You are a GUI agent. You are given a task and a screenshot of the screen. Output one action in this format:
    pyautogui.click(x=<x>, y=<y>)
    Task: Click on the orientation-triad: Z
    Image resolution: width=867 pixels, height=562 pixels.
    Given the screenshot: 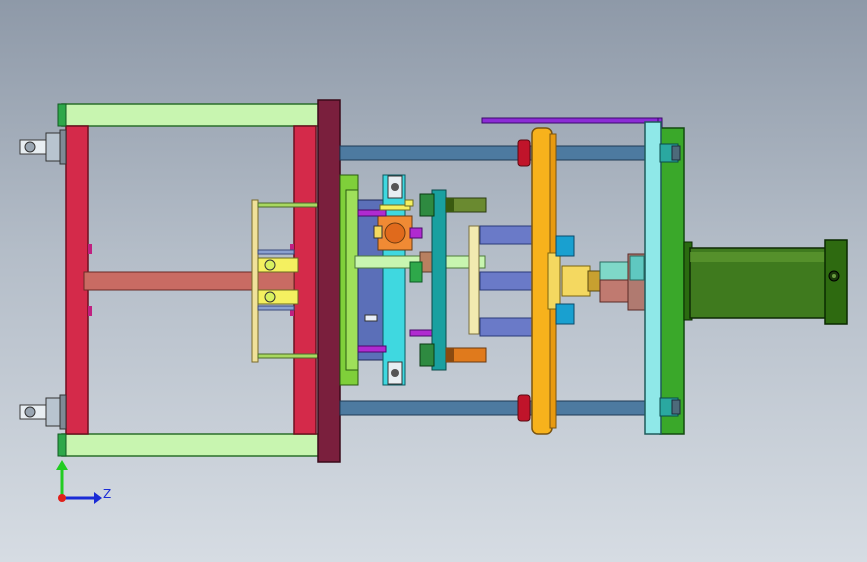 What is the action you would take?
    pyautogui.click(x=83, y=482)
    